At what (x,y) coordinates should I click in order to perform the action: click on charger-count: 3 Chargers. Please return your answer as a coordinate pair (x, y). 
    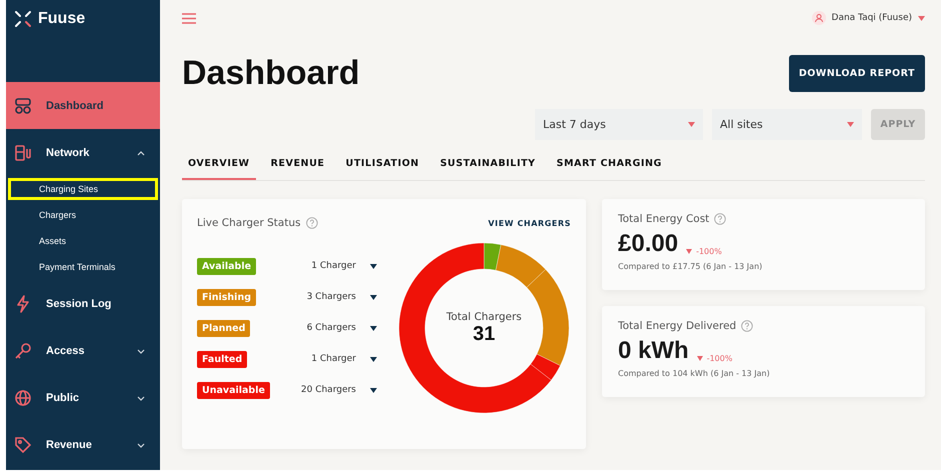
    Looking at the image, I should click on (331, 297).